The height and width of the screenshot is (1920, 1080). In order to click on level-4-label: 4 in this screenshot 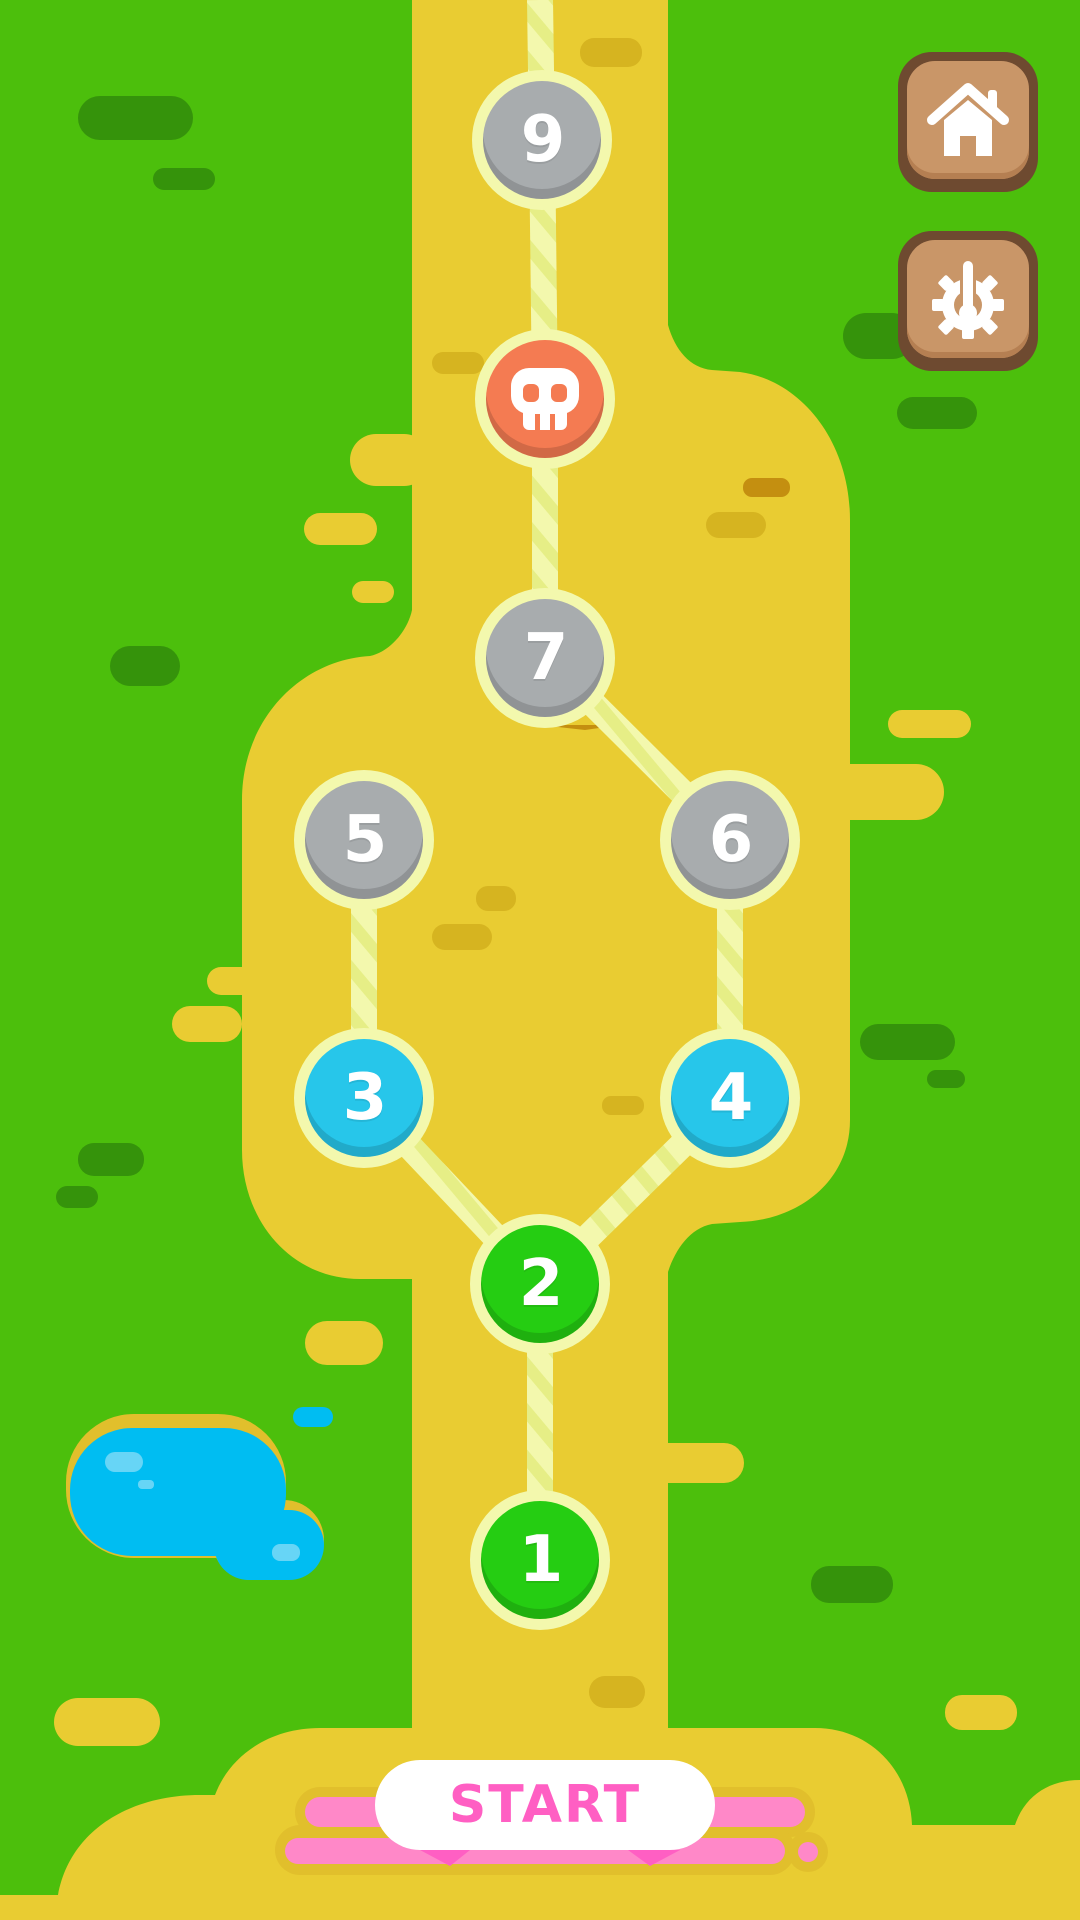, I will do `click(731, 1098)`.